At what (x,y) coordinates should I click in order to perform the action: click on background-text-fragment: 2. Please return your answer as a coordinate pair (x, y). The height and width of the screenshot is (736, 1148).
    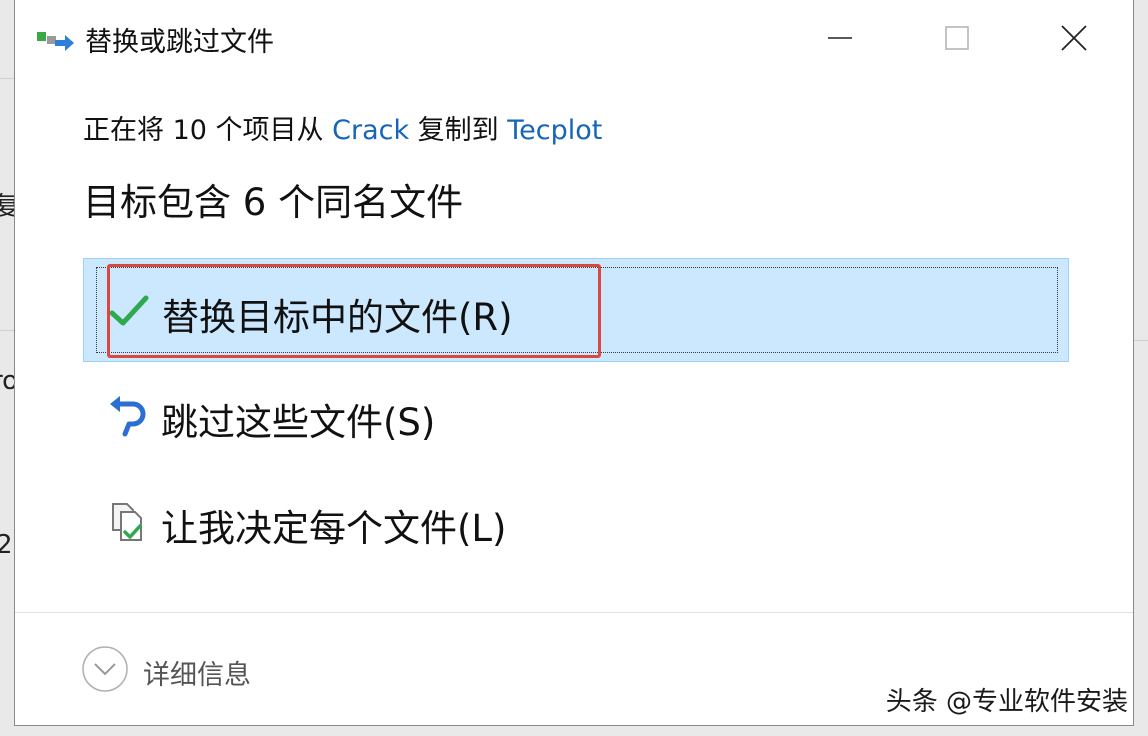
    Looking at the image, I should click on (6, 545).